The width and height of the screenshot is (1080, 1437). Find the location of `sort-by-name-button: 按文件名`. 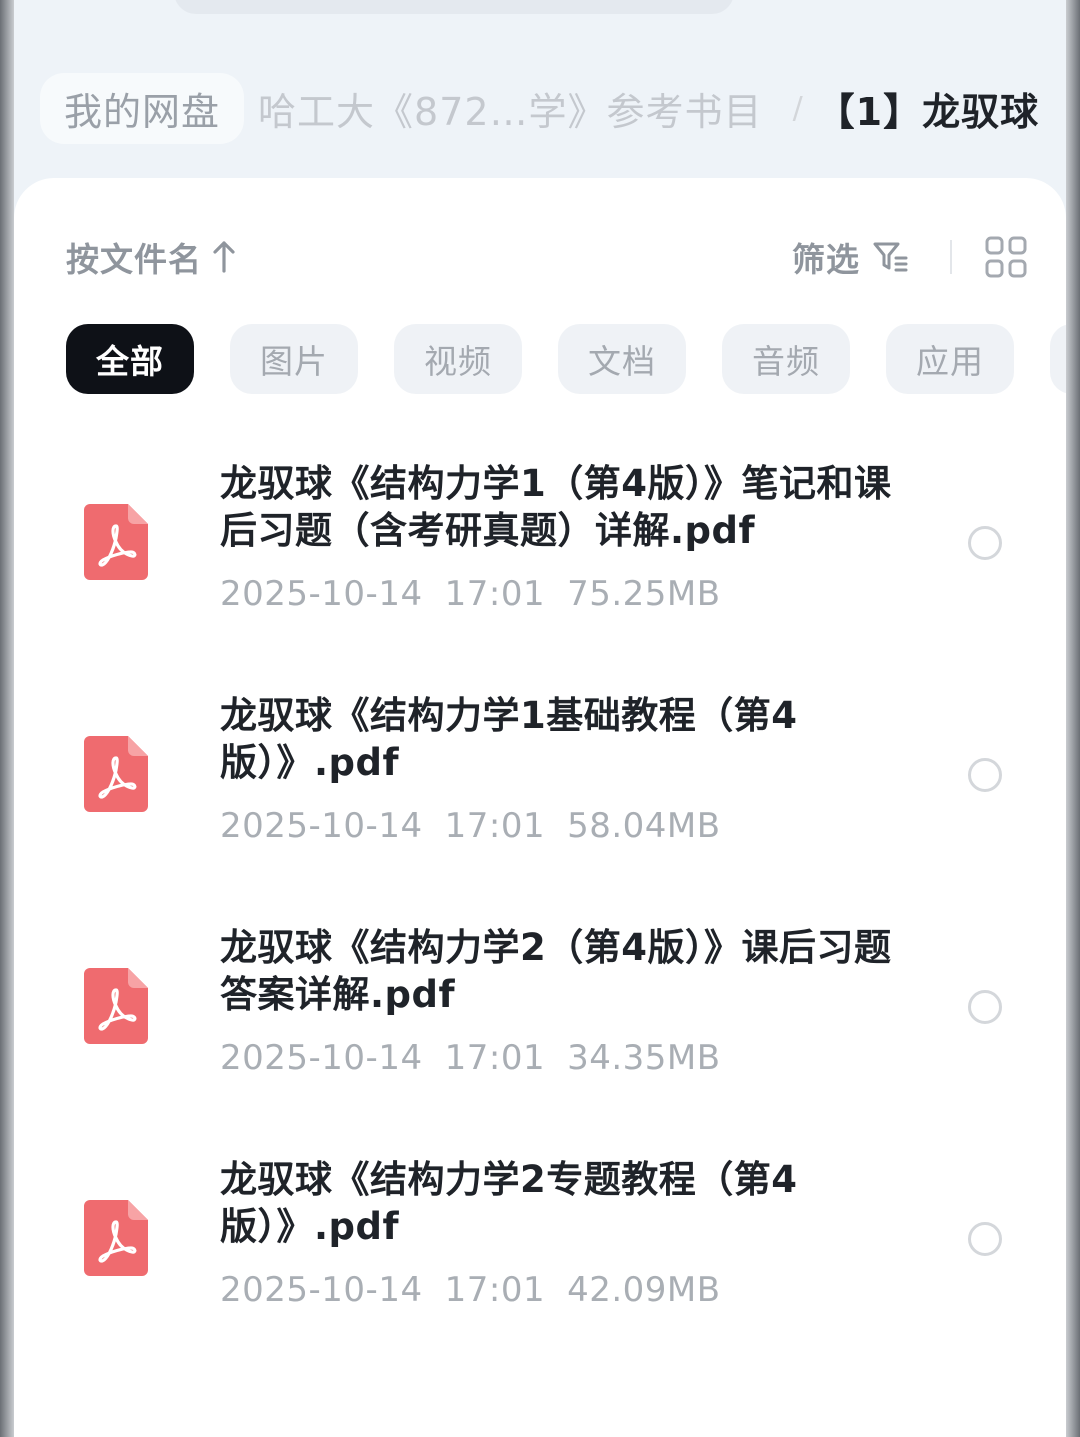

sort-by-name-button: 按文件名 is located at coordinates (134, 257).